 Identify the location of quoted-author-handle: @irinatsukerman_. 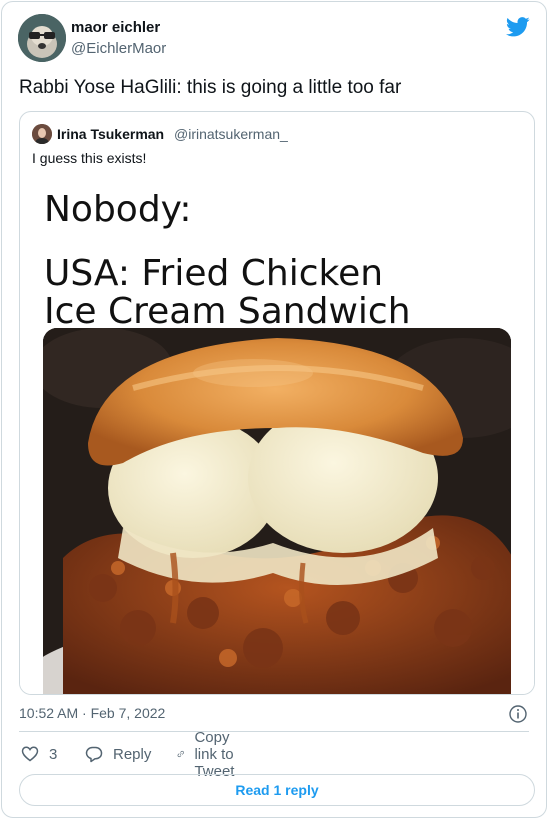
(231, 134).